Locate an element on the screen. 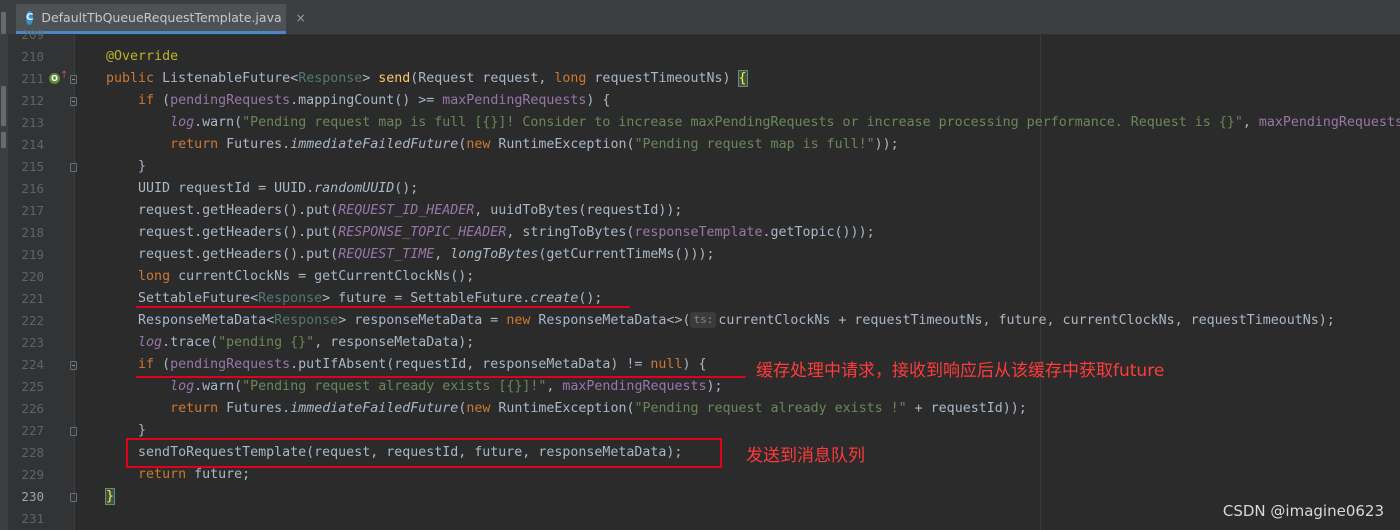  line-number: 218 is located at coordinates (32, 232).